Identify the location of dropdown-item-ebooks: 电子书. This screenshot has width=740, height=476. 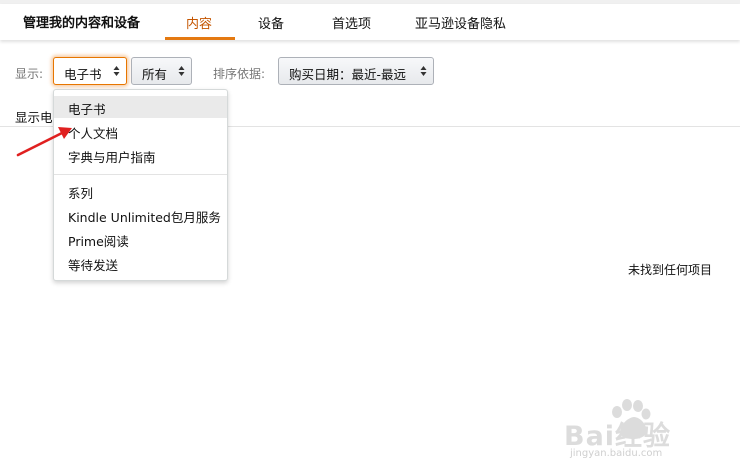
(140, 107).